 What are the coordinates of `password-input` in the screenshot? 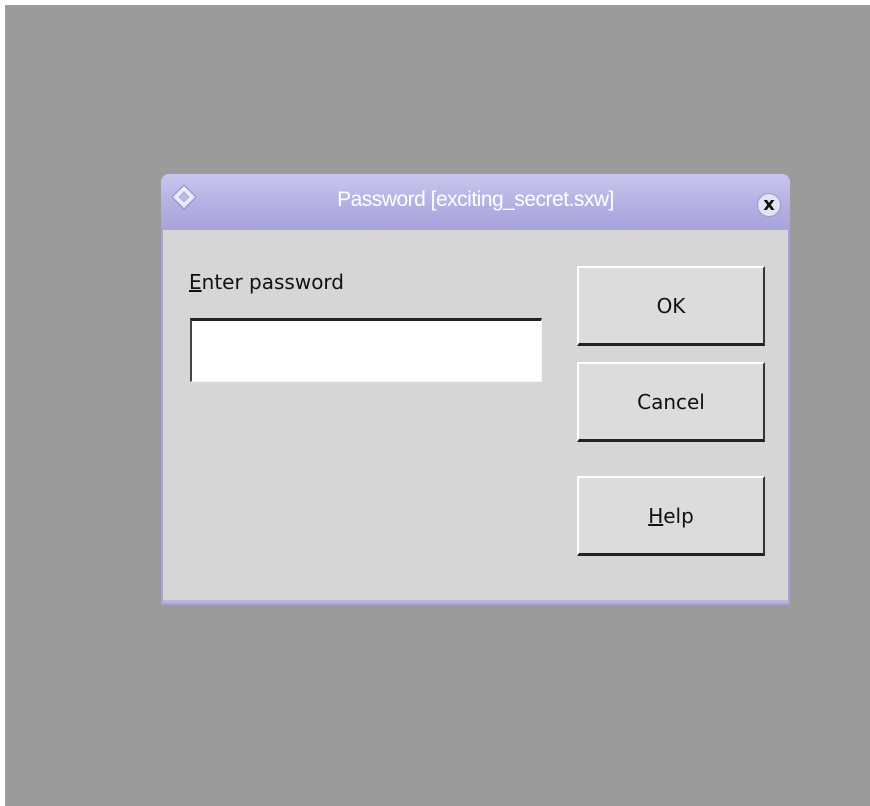 It's located at (366, 350).